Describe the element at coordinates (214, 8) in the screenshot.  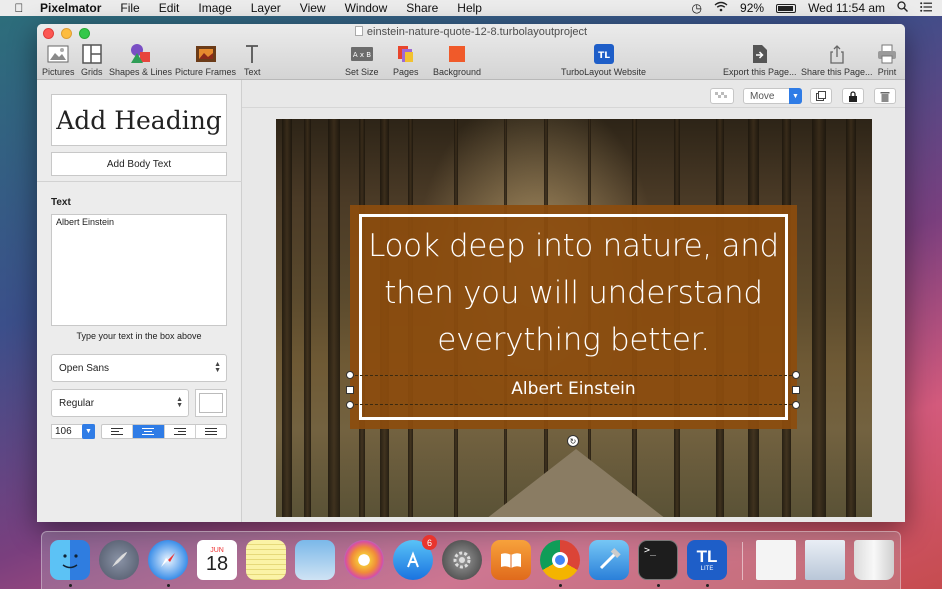
I see `menu-image: Image` at that location.